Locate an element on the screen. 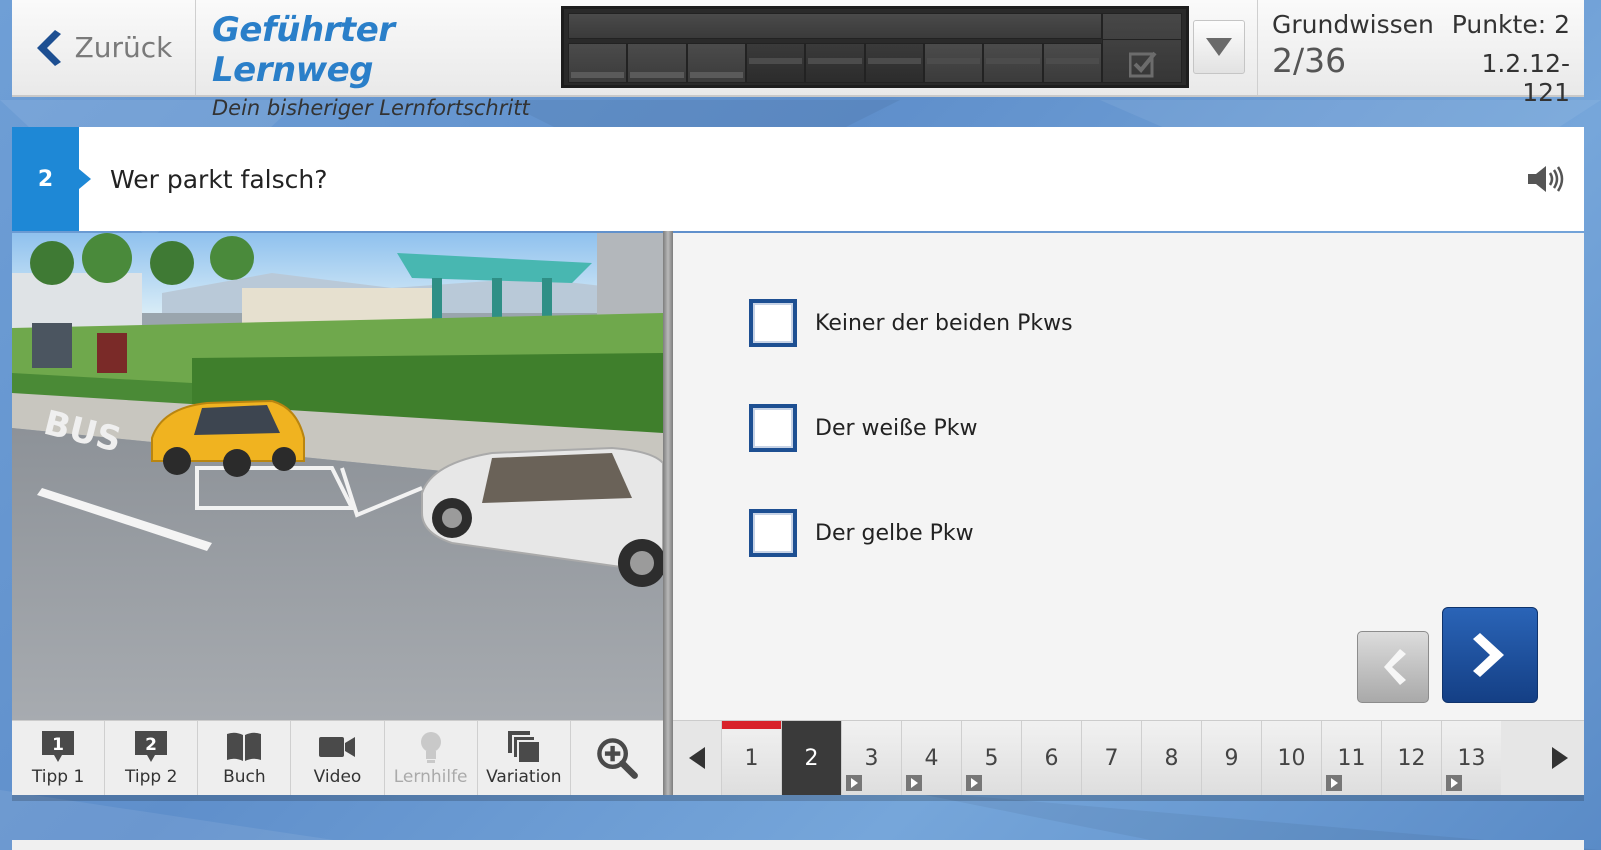  page-number: 3 is located at coordinates (871, 758).